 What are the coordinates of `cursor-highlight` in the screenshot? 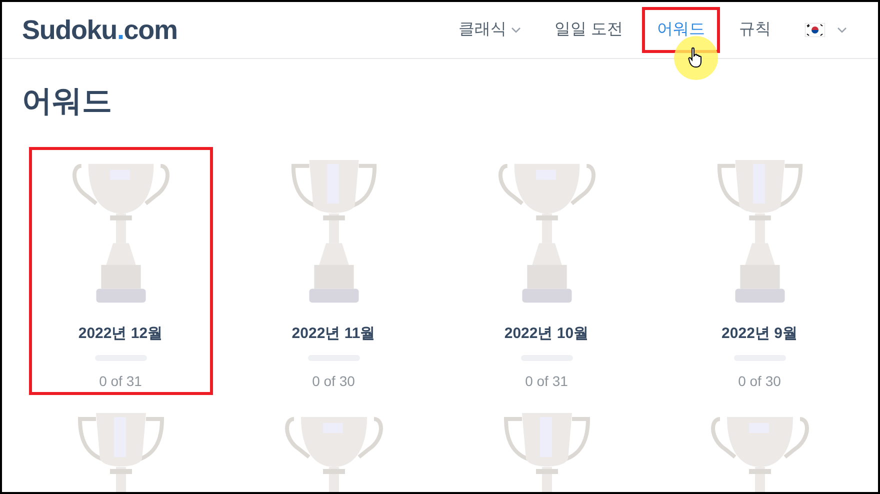 It's located at (696, 58).